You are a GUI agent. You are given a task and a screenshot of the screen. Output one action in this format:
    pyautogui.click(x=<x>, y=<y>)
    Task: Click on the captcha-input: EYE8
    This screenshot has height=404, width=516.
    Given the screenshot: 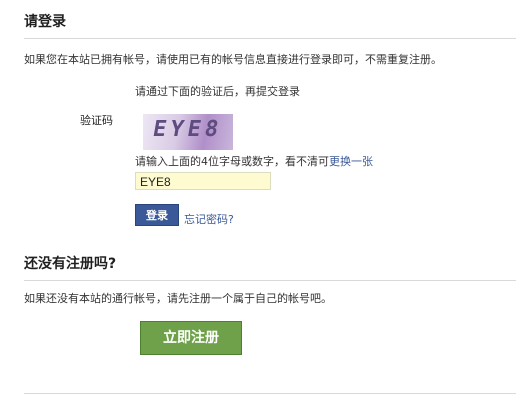 What is the action you would take?
    pyautogui.click(x=203, y=181)
    